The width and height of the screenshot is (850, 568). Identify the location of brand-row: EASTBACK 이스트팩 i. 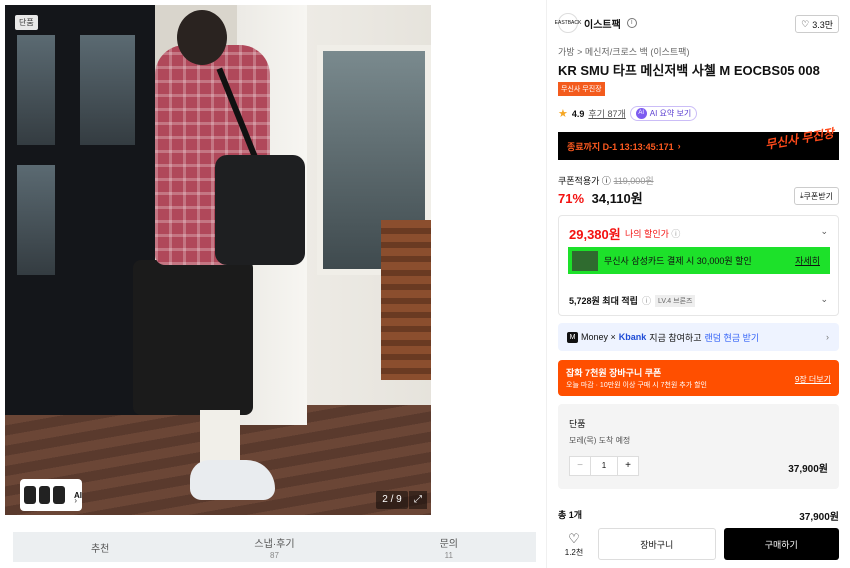
(596, 23).